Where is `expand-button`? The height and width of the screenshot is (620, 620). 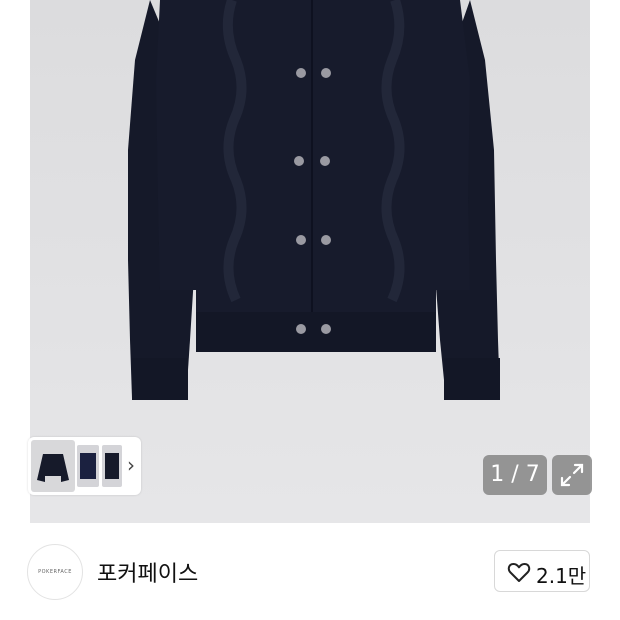 expand-button is located at coordinates (572, 475).